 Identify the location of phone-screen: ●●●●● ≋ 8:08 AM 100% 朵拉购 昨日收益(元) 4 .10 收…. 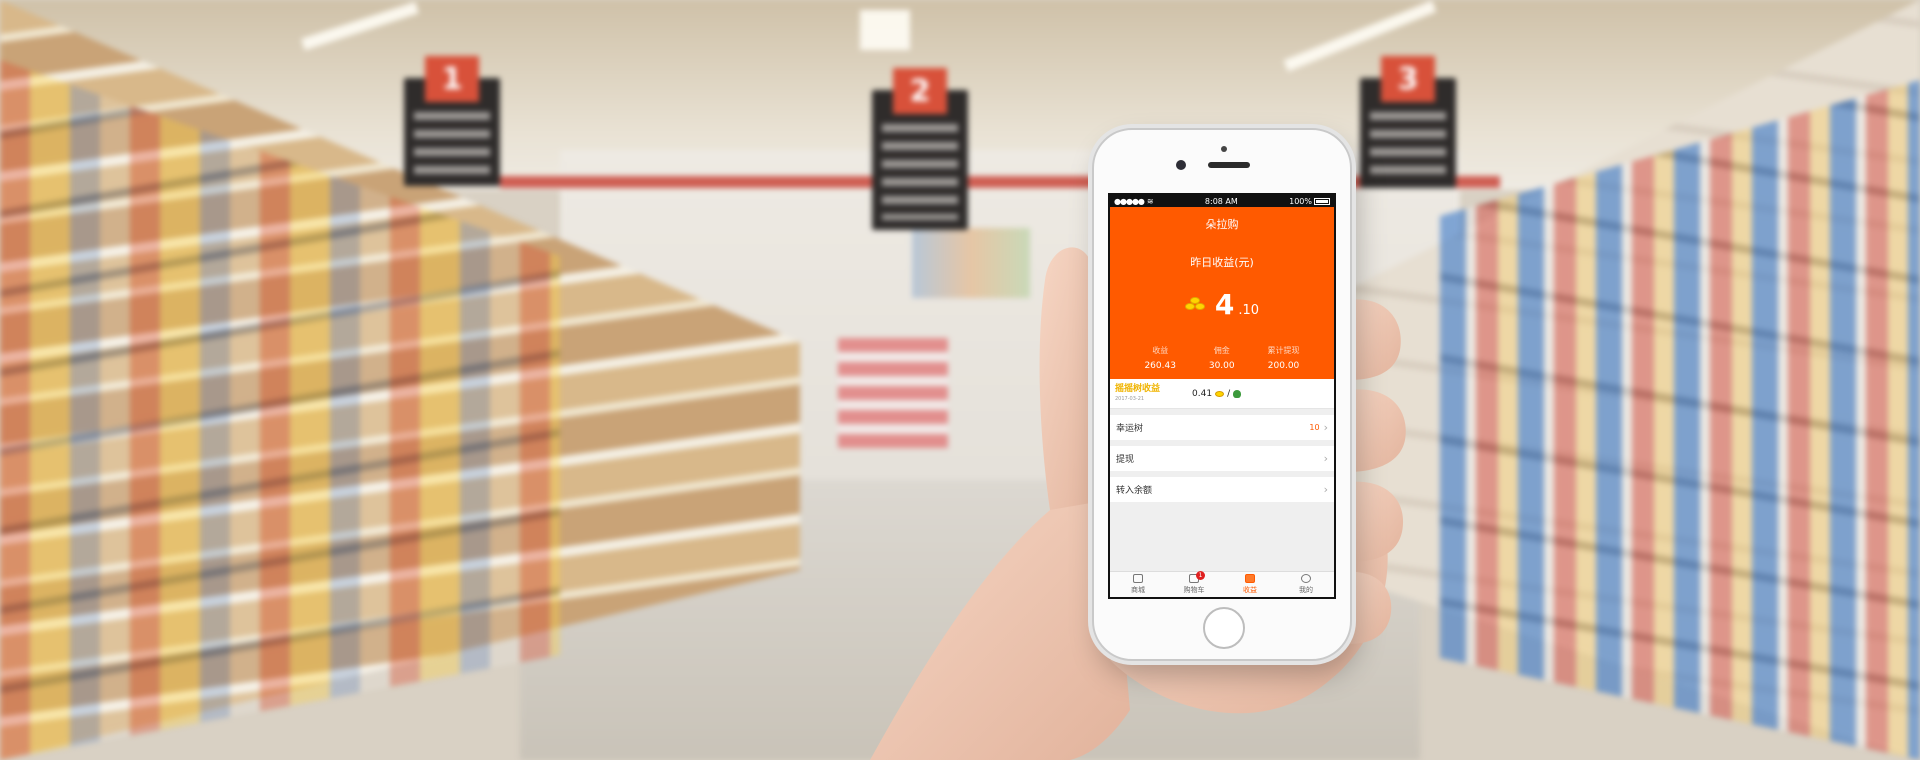
(1222, 396).